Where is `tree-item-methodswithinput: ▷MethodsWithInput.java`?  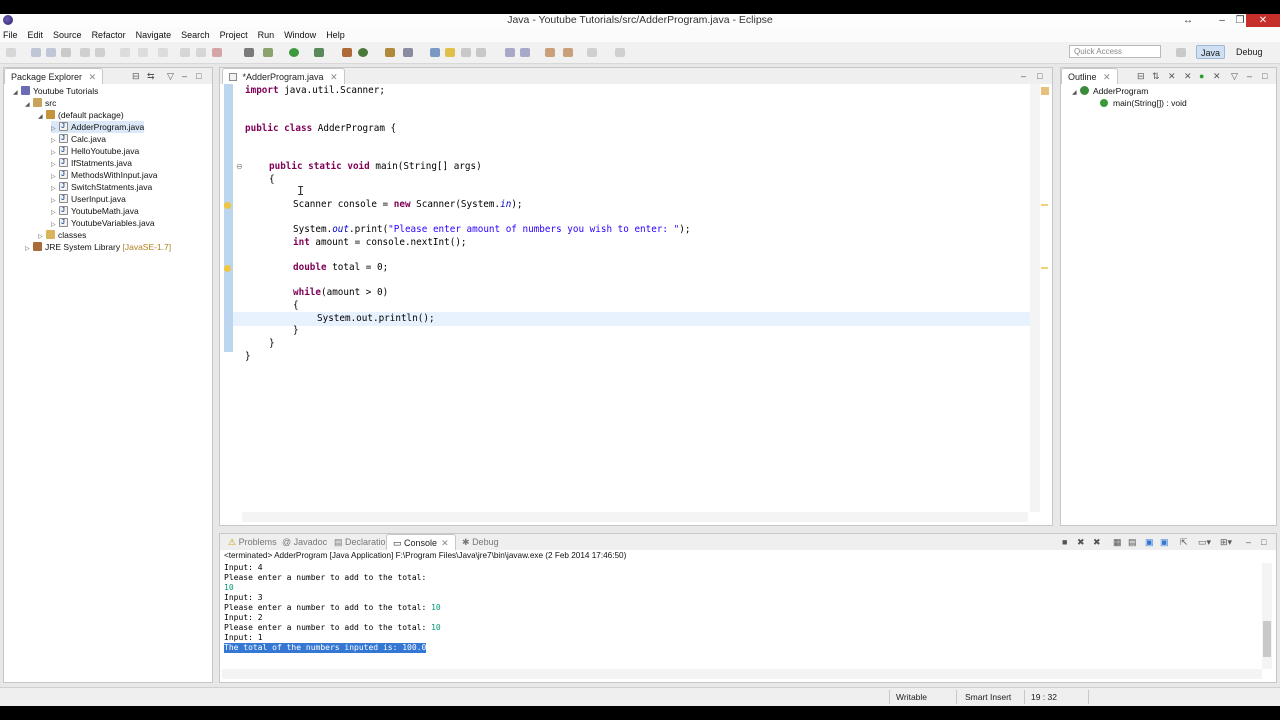 tree-item-methodswithinput: ▷MethodsWithInput.java is located at coordinates (104, 175).